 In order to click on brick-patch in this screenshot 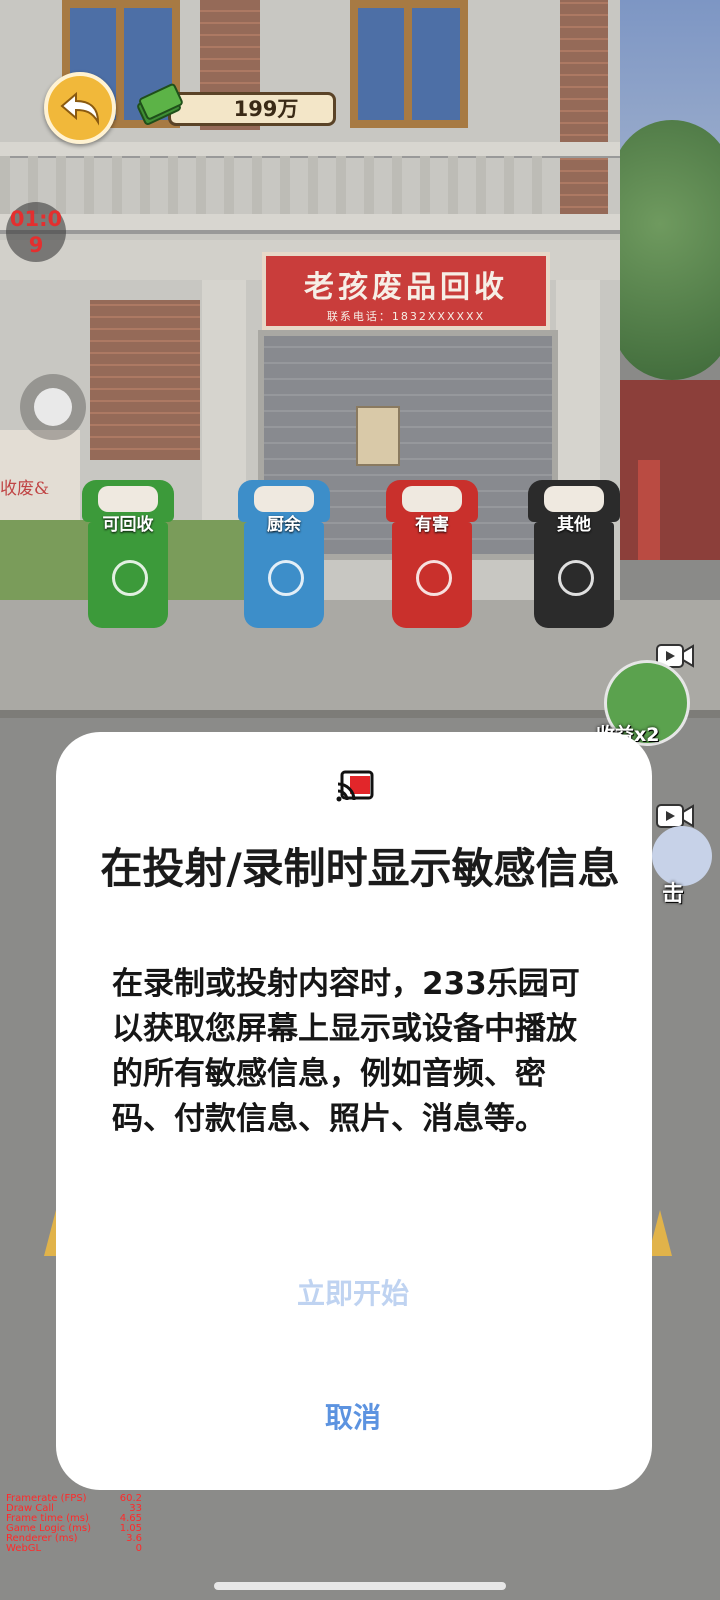, I will do `click(145, 380)`.